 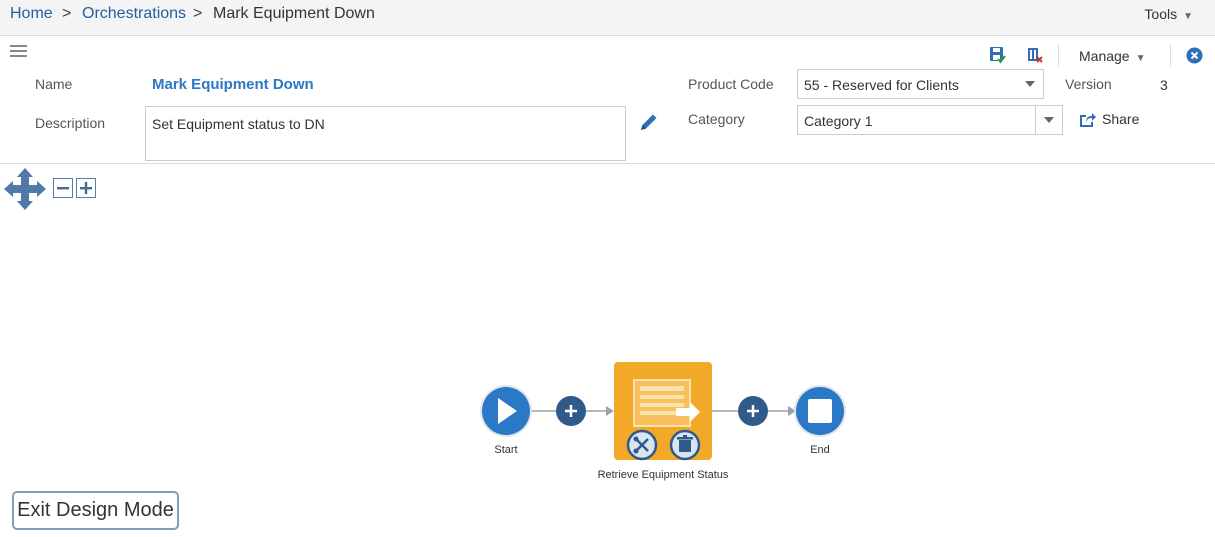 I want to click on hamburger-icon, so click(x=18, y=51).